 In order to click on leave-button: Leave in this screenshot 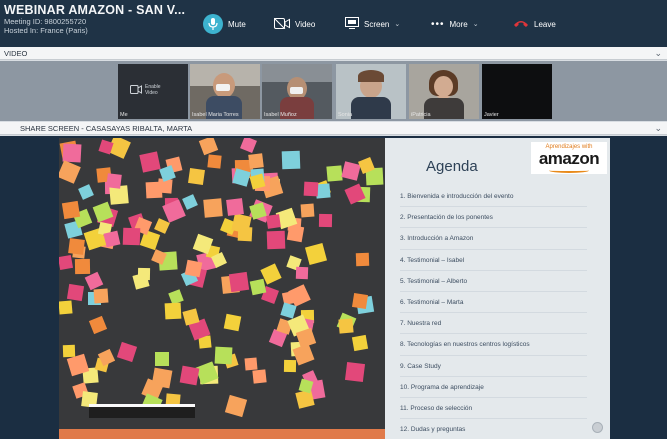, I will do `click(534, 24)`.